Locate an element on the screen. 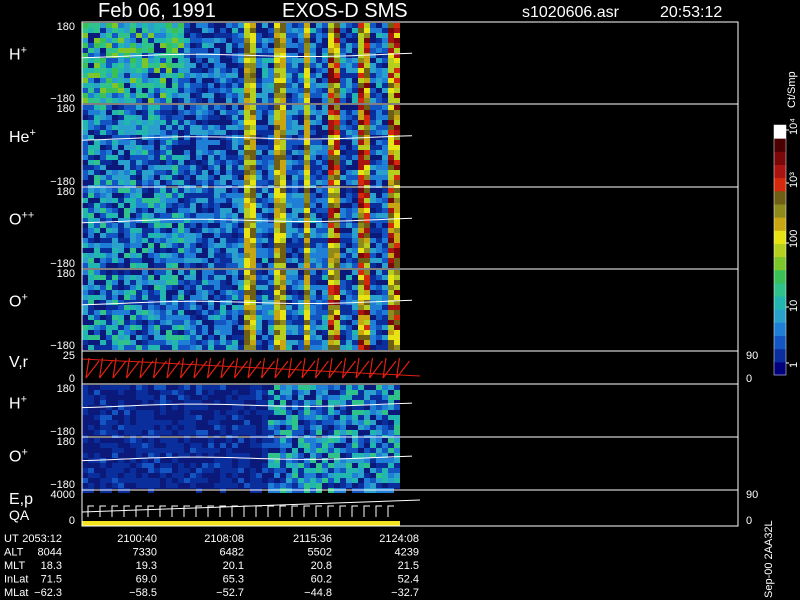  ephem-value: 2053:12 is located at coordinates (42, 539).